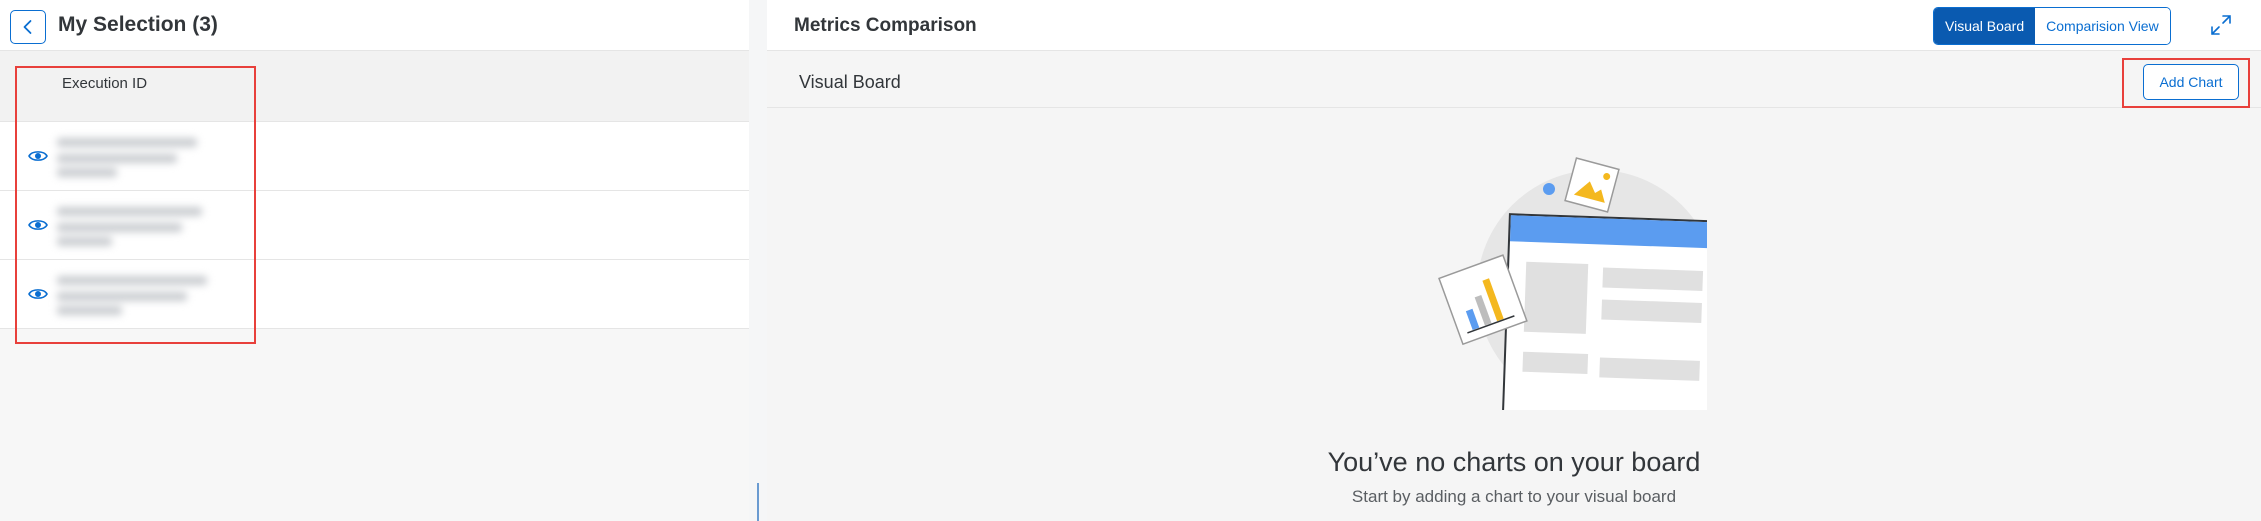 The image size is (2261, 521). I want to click on selection-title: My Selection (3), so click(138, 24).